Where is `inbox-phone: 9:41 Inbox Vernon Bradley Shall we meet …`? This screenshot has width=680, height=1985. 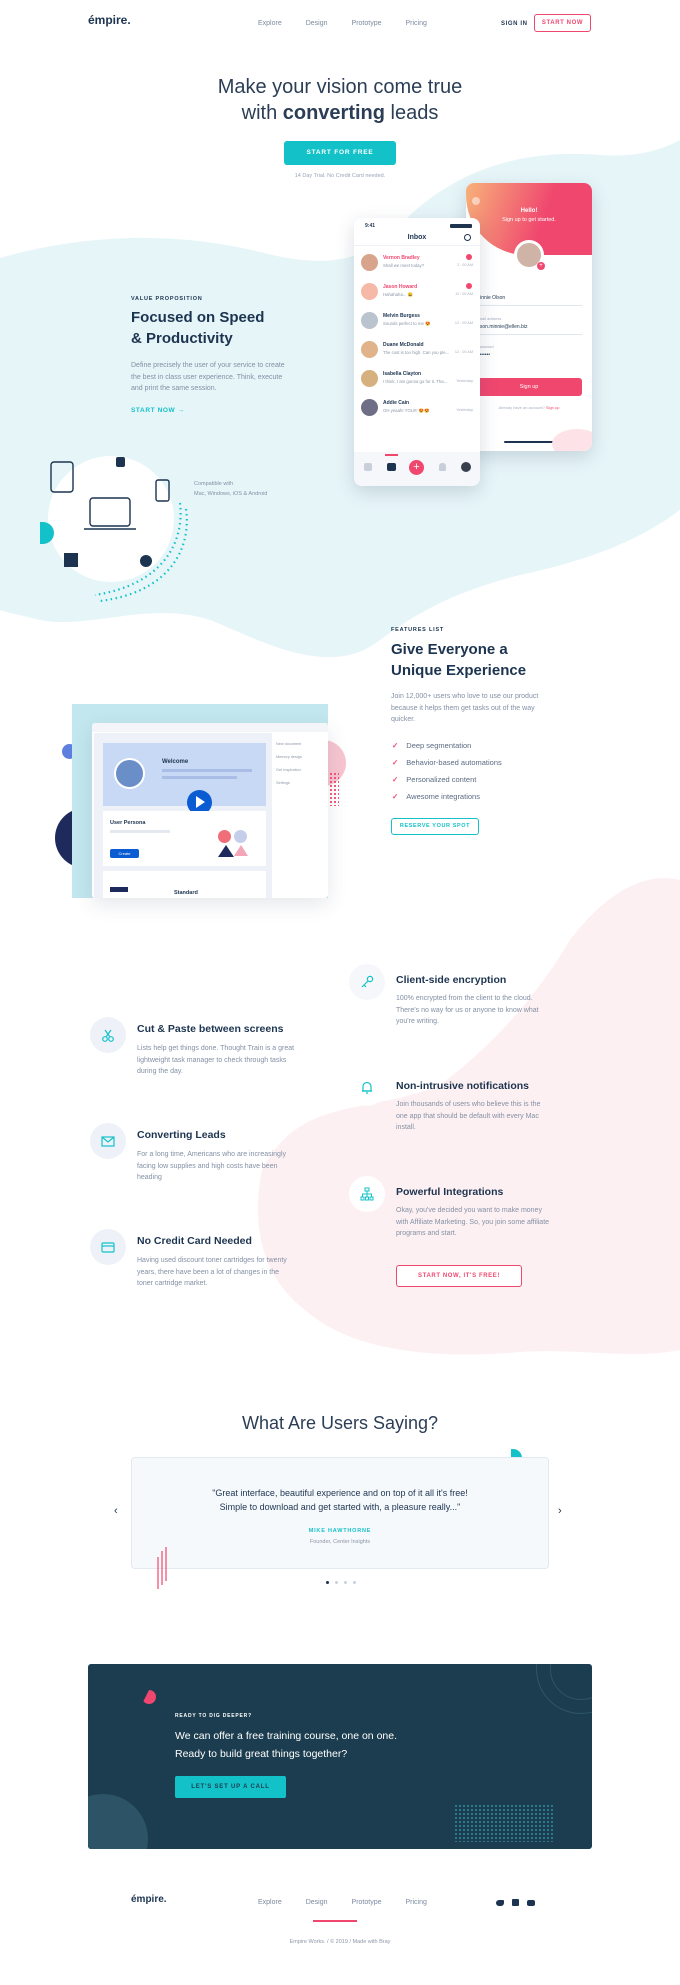 inbox-phone: 9:41 Inbox Vernon Bradley Shall we meet … is located at coordinates (417, 352).